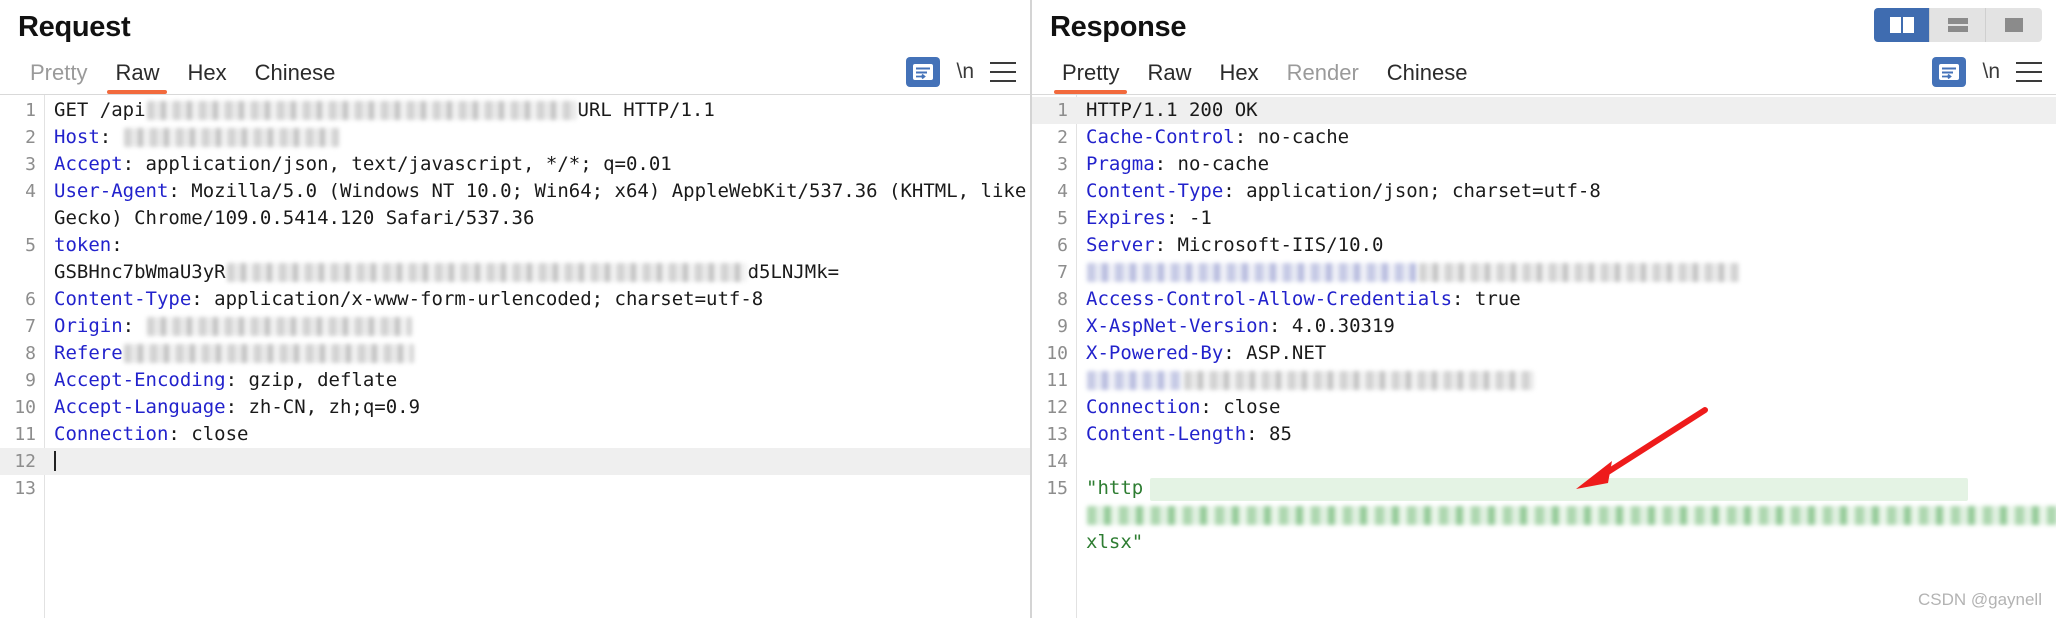 The height and width of the screenshot is (618, 2056). Describe the element at coordinates (1057, 488) in the screenshot. I see `line-number: 15` at that location.